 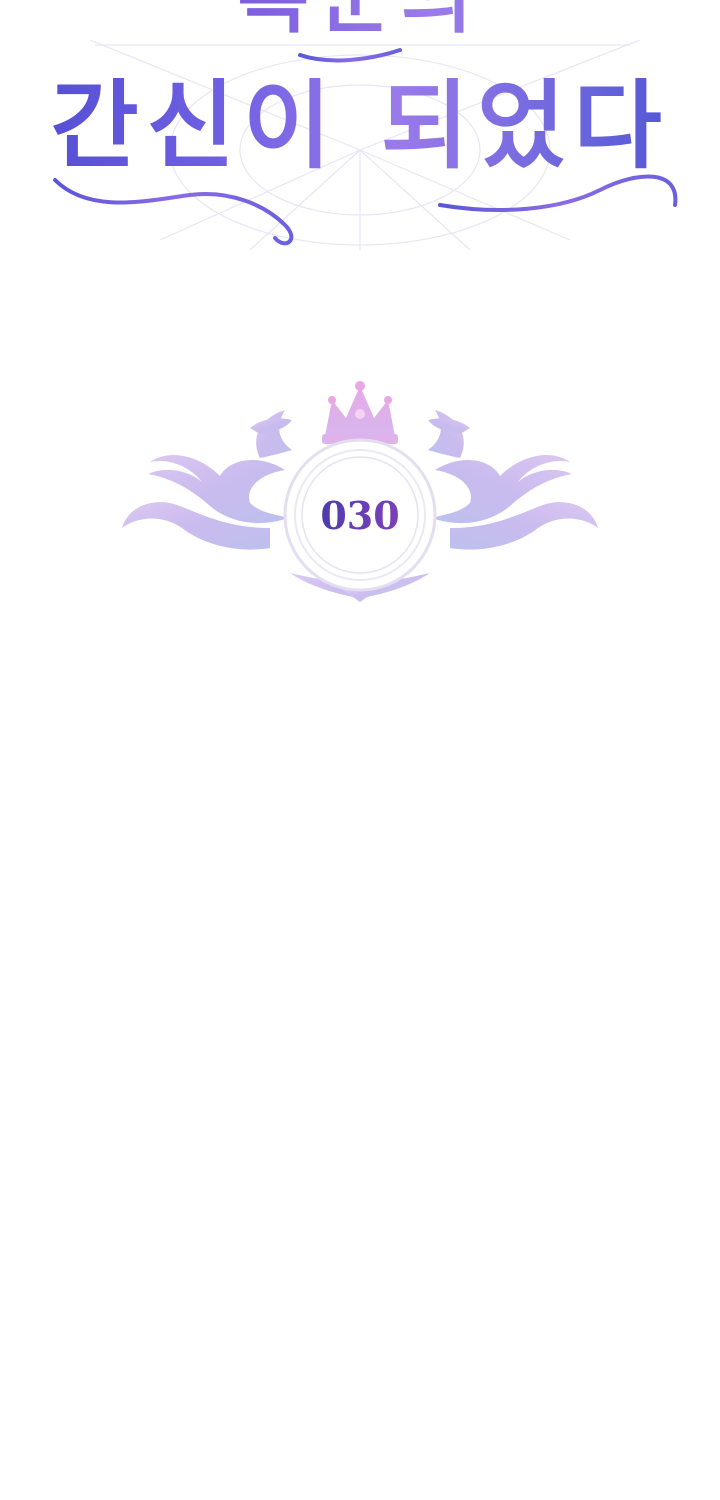 I want to click on title-line-1: 복군의, so click(x=360, y=19).